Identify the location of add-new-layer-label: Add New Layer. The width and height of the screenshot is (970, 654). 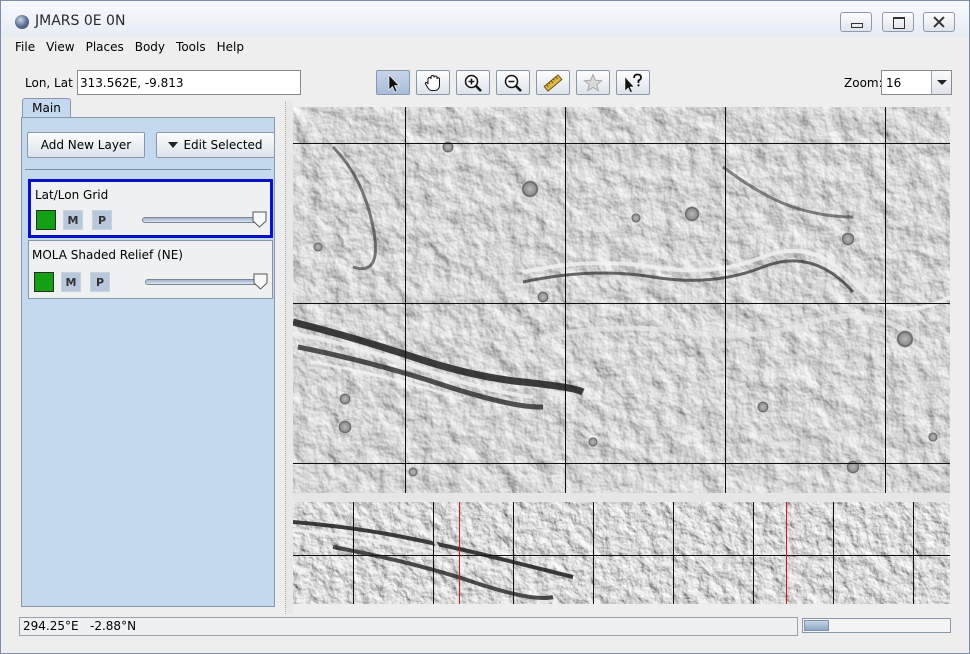
(86, 145).